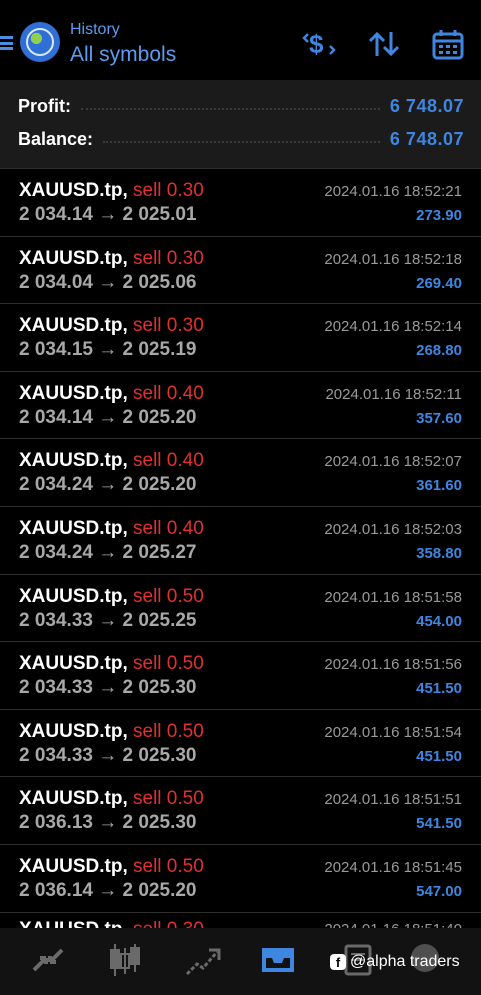 This screenshot has width=481, height=995. I want to click on trade-time: 2024.01.16 18:51:54, so click(393, 732).